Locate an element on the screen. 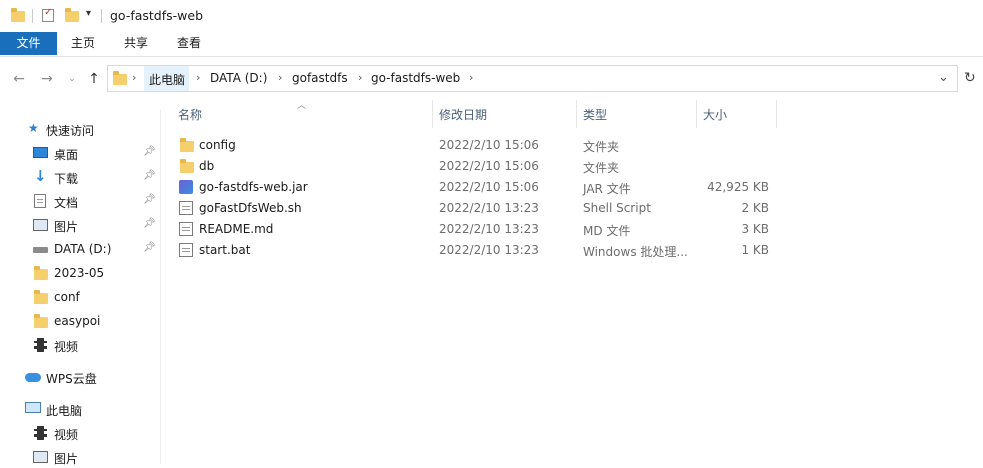 The image size is (983, 468). nav-quick-access: ★ 快速访问 is located at coordinates (80, 129).